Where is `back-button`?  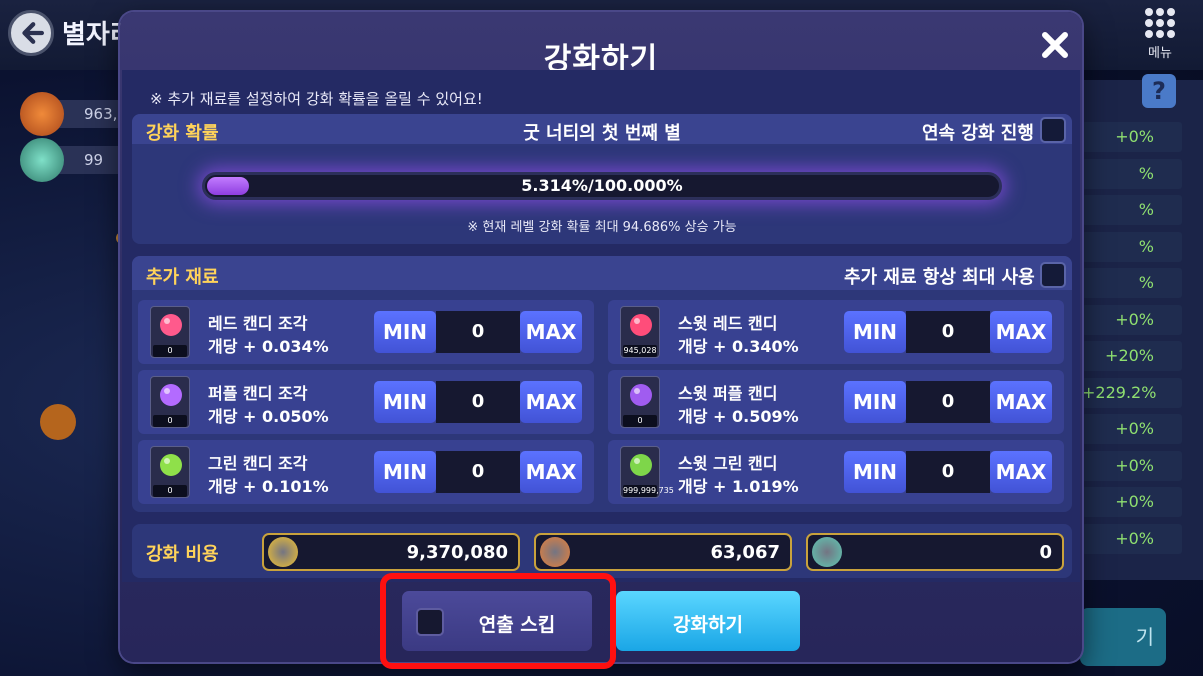 back-button is located at coordinates (31, 33).